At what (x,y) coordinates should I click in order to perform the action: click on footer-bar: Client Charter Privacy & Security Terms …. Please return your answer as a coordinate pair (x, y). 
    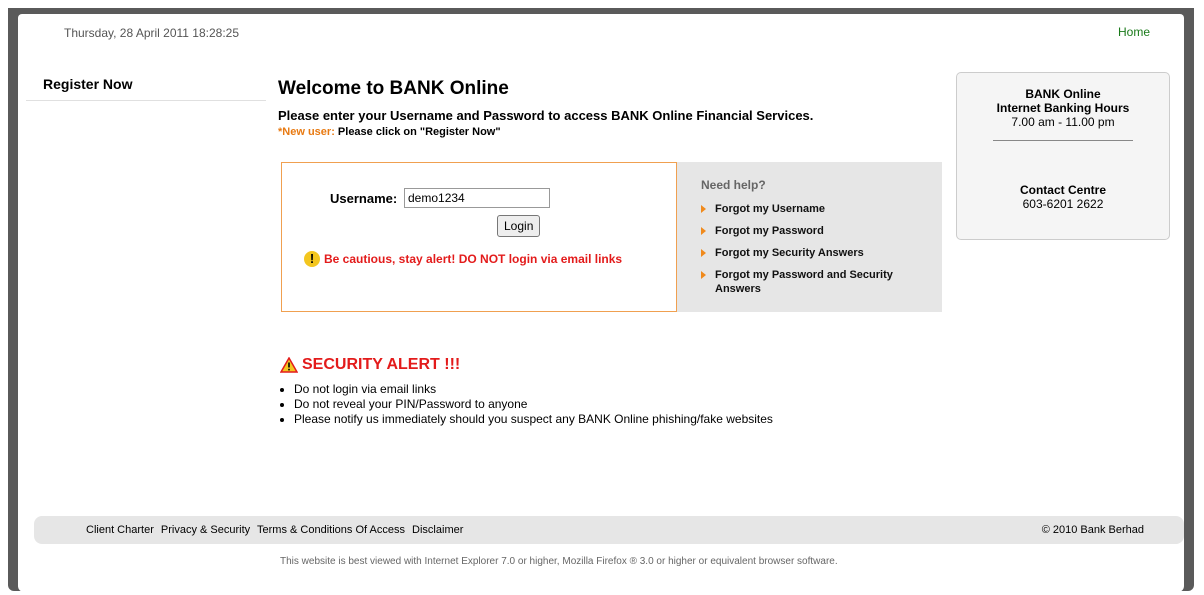
    Looking at the image, I should click on (609, 530).